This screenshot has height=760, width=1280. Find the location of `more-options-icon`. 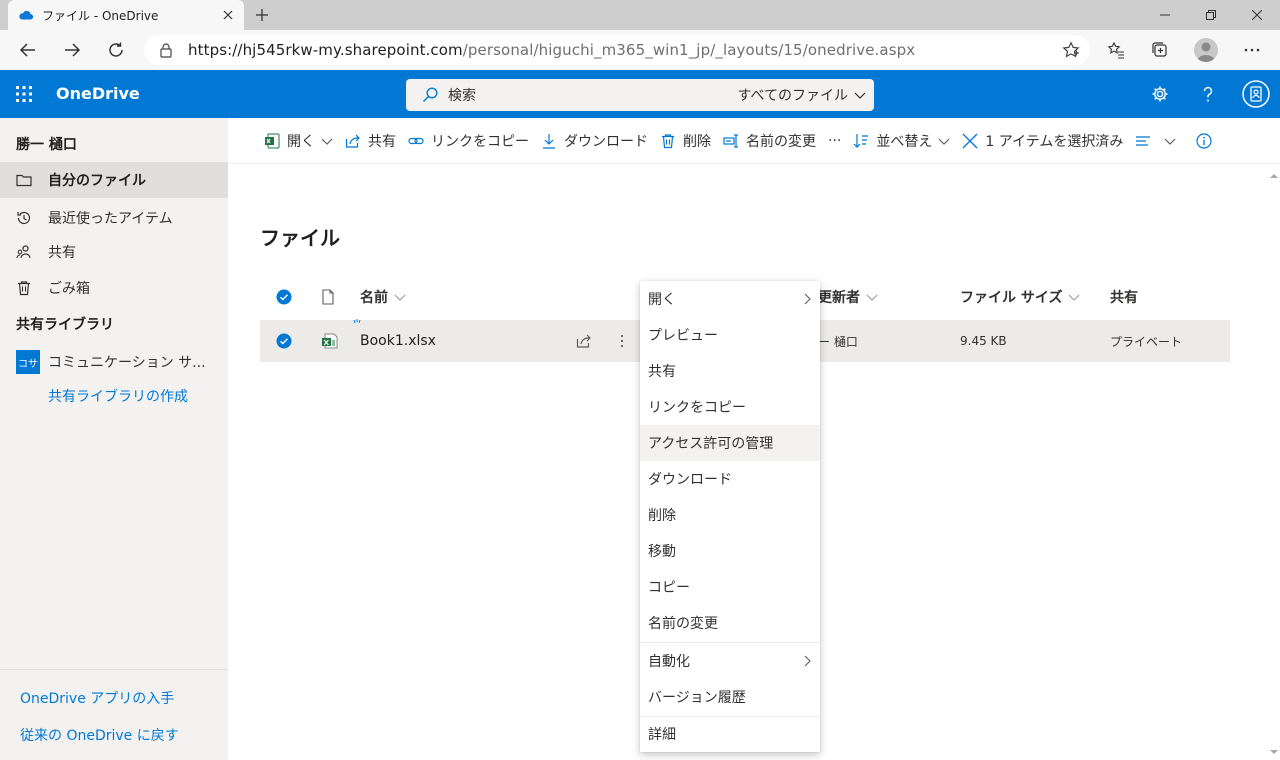

more-options-icon is located at coordinates (1252, 50).